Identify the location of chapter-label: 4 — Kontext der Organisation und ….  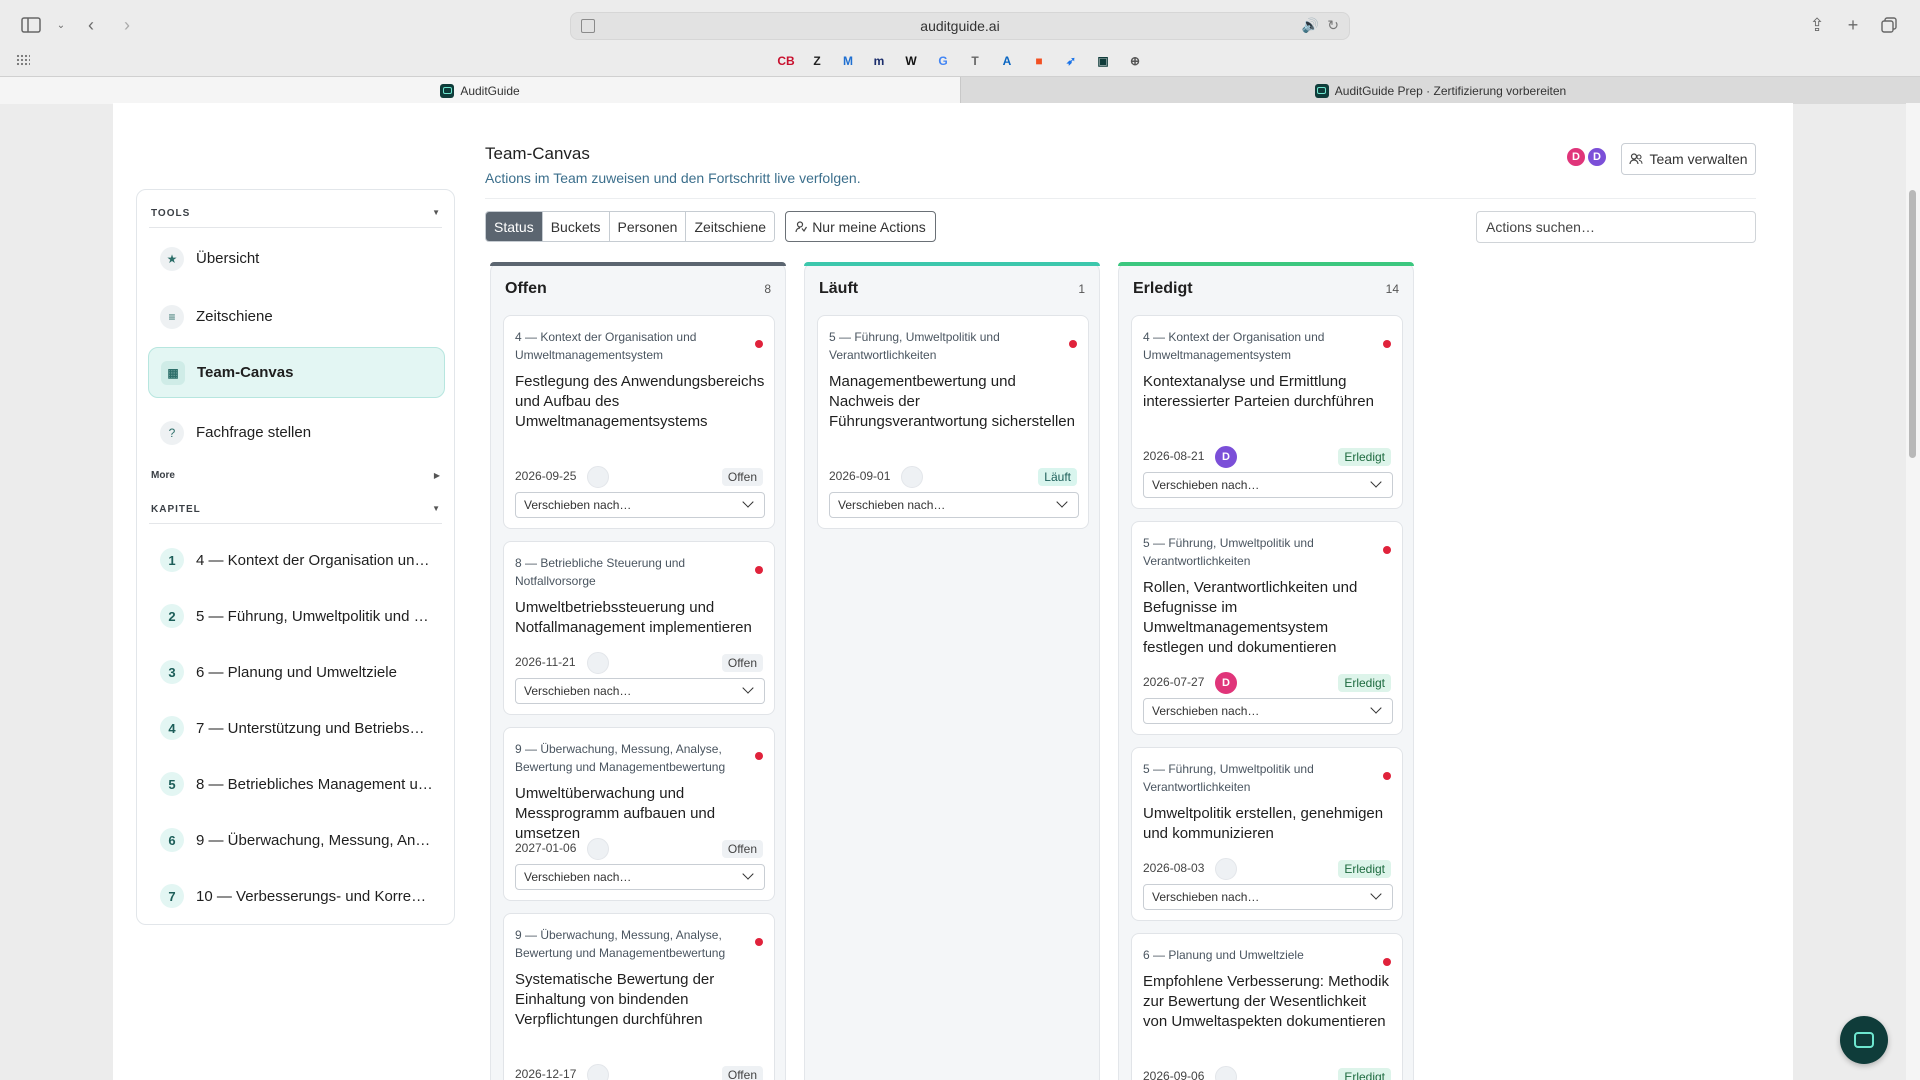
(314, 560).